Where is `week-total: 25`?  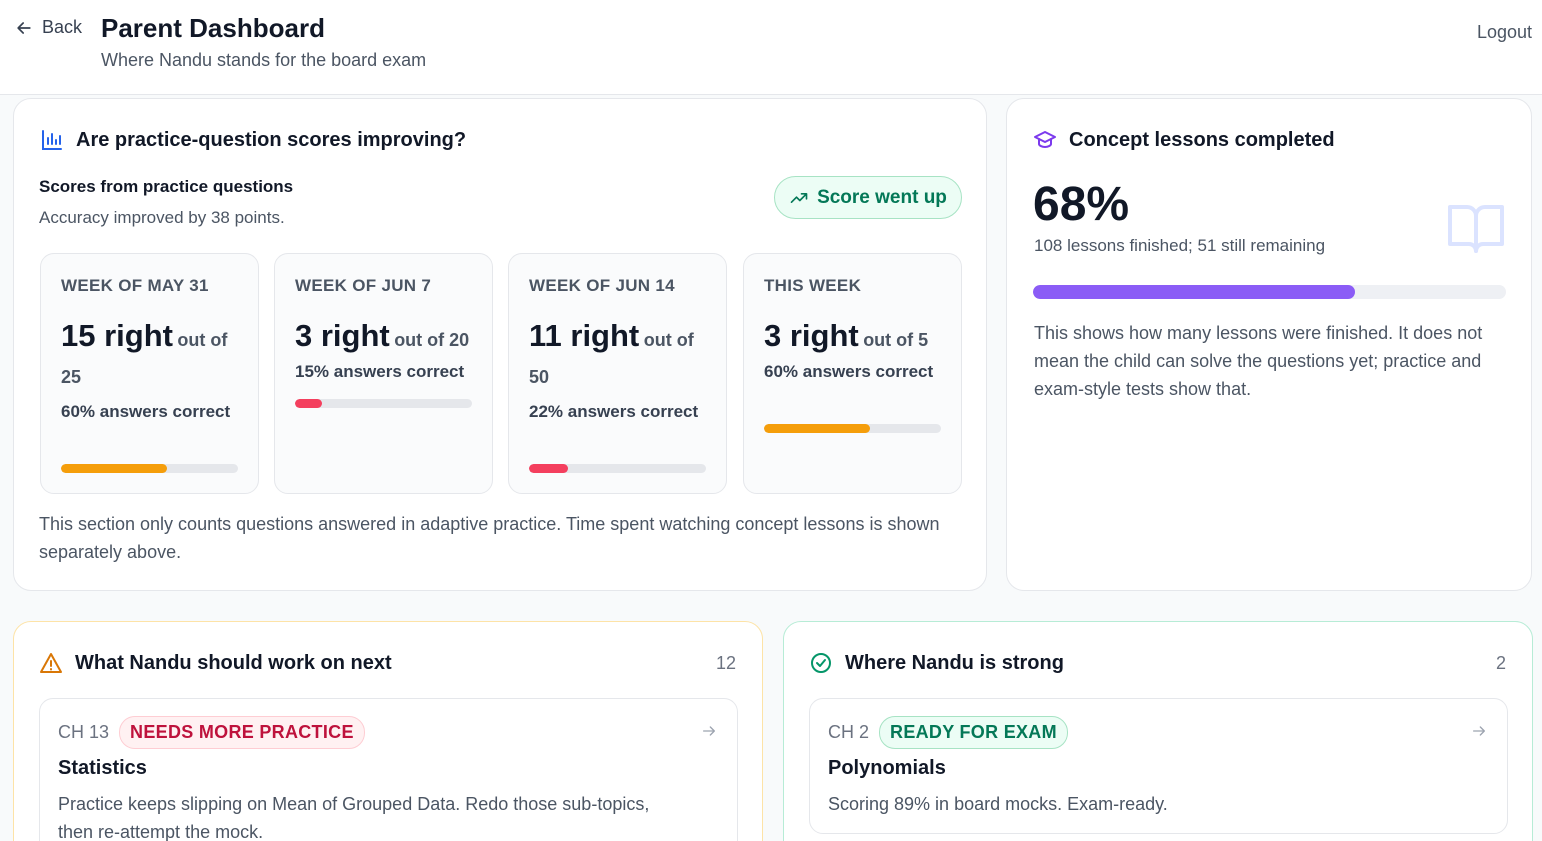
week-total: 25 is located at coordinates (71, 377).